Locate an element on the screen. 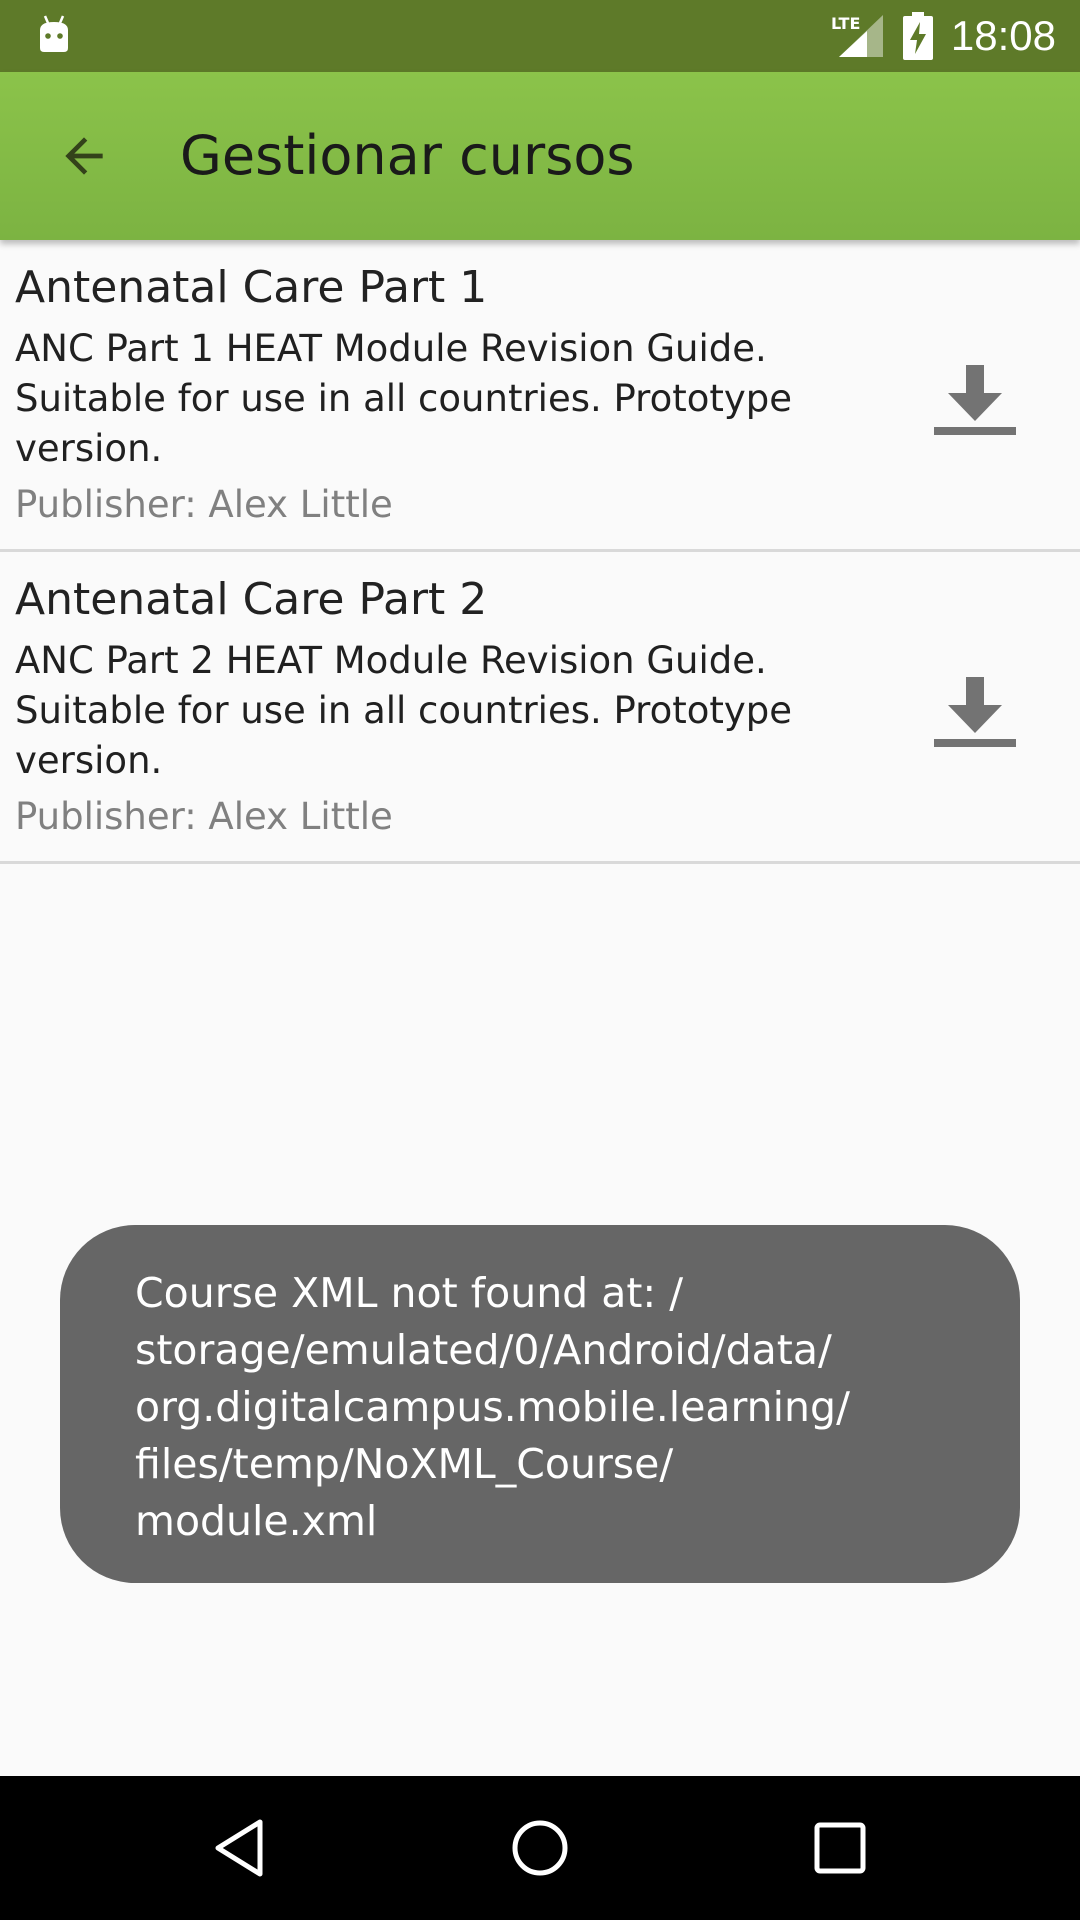  back-button is located at coordinates (84, 156).